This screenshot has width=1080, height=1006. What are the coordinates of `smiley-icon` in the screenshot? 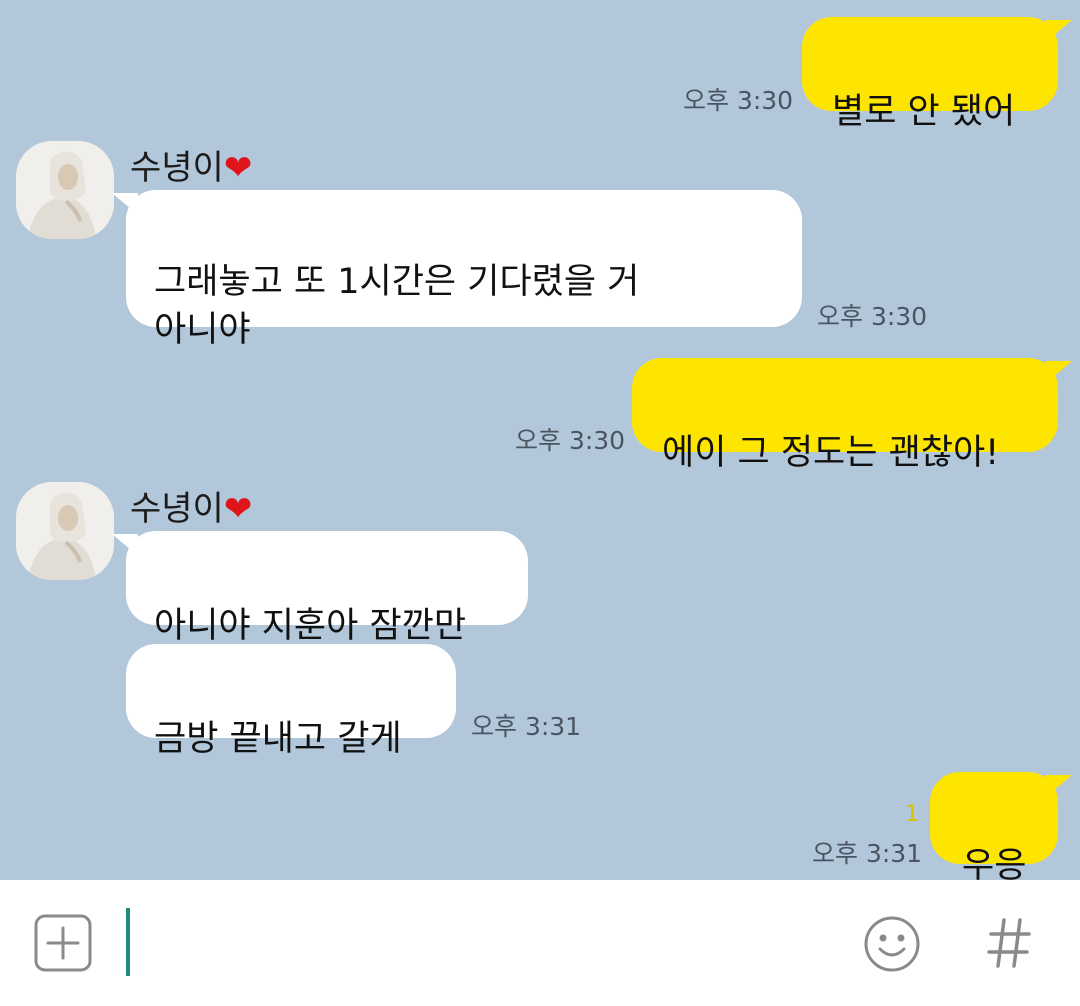 It's located at (892, 944).